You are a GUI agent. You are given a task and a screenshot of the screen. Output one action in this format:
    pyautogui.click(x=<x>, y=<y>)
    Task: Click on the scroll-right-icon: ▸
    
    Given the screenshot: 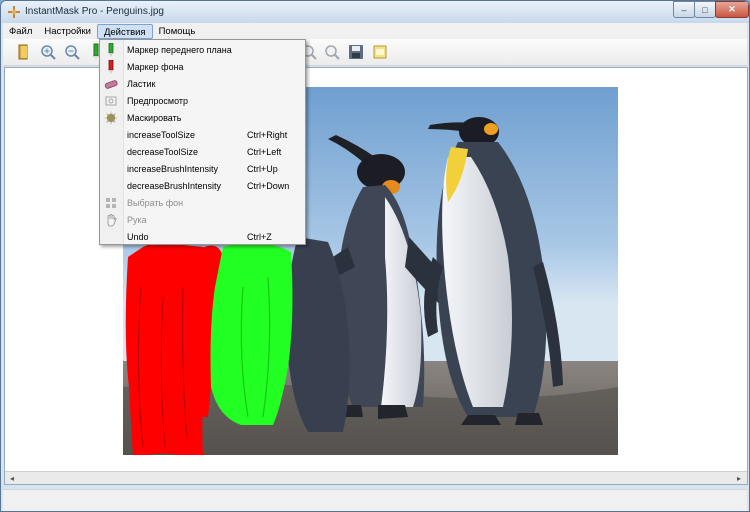 What is the action you would take?
    pyautogui.click(x=739, y=478)
    